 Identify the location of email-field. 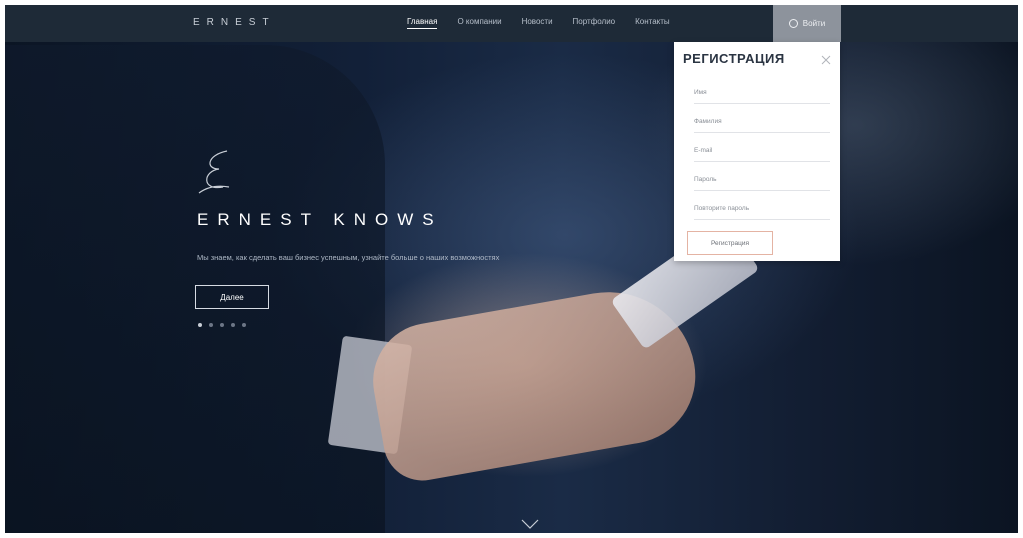
(762, 151).